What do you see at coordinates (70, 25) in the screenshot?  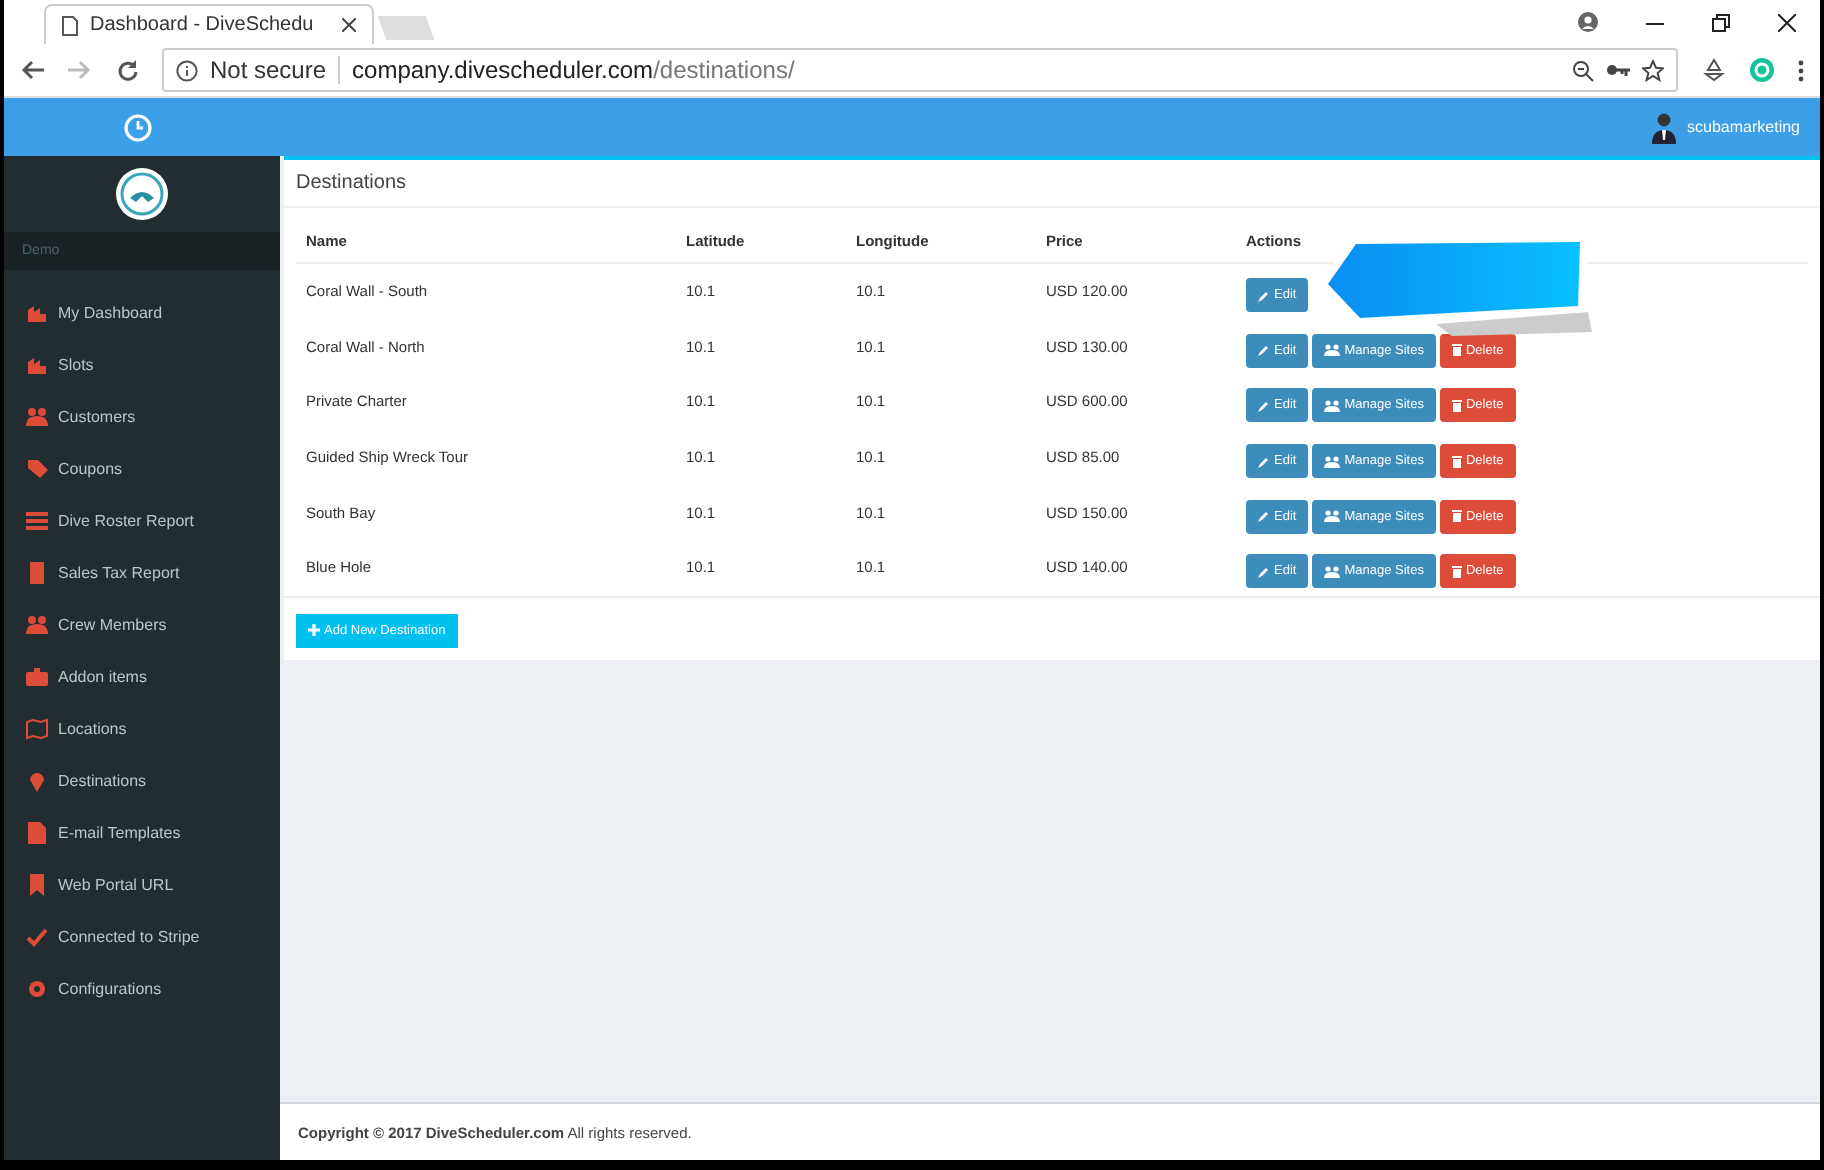 I see `page-icon` at bounding box center [70, 25].